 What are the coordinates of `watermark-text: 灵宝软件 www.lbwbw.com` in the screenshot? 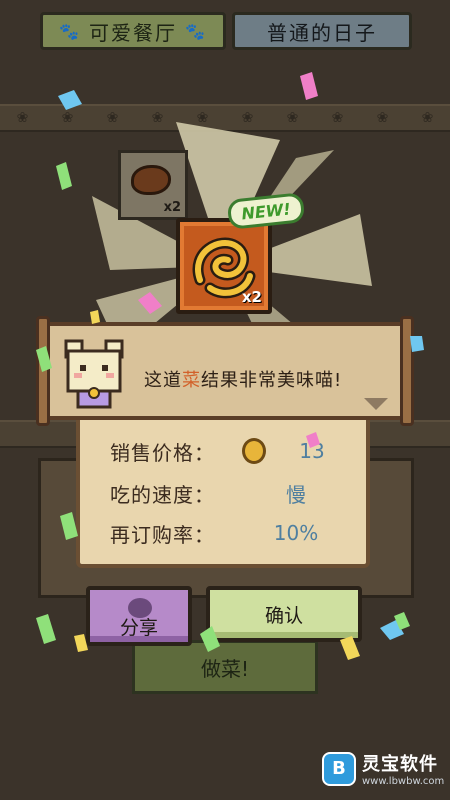 It's located at (403, 768).